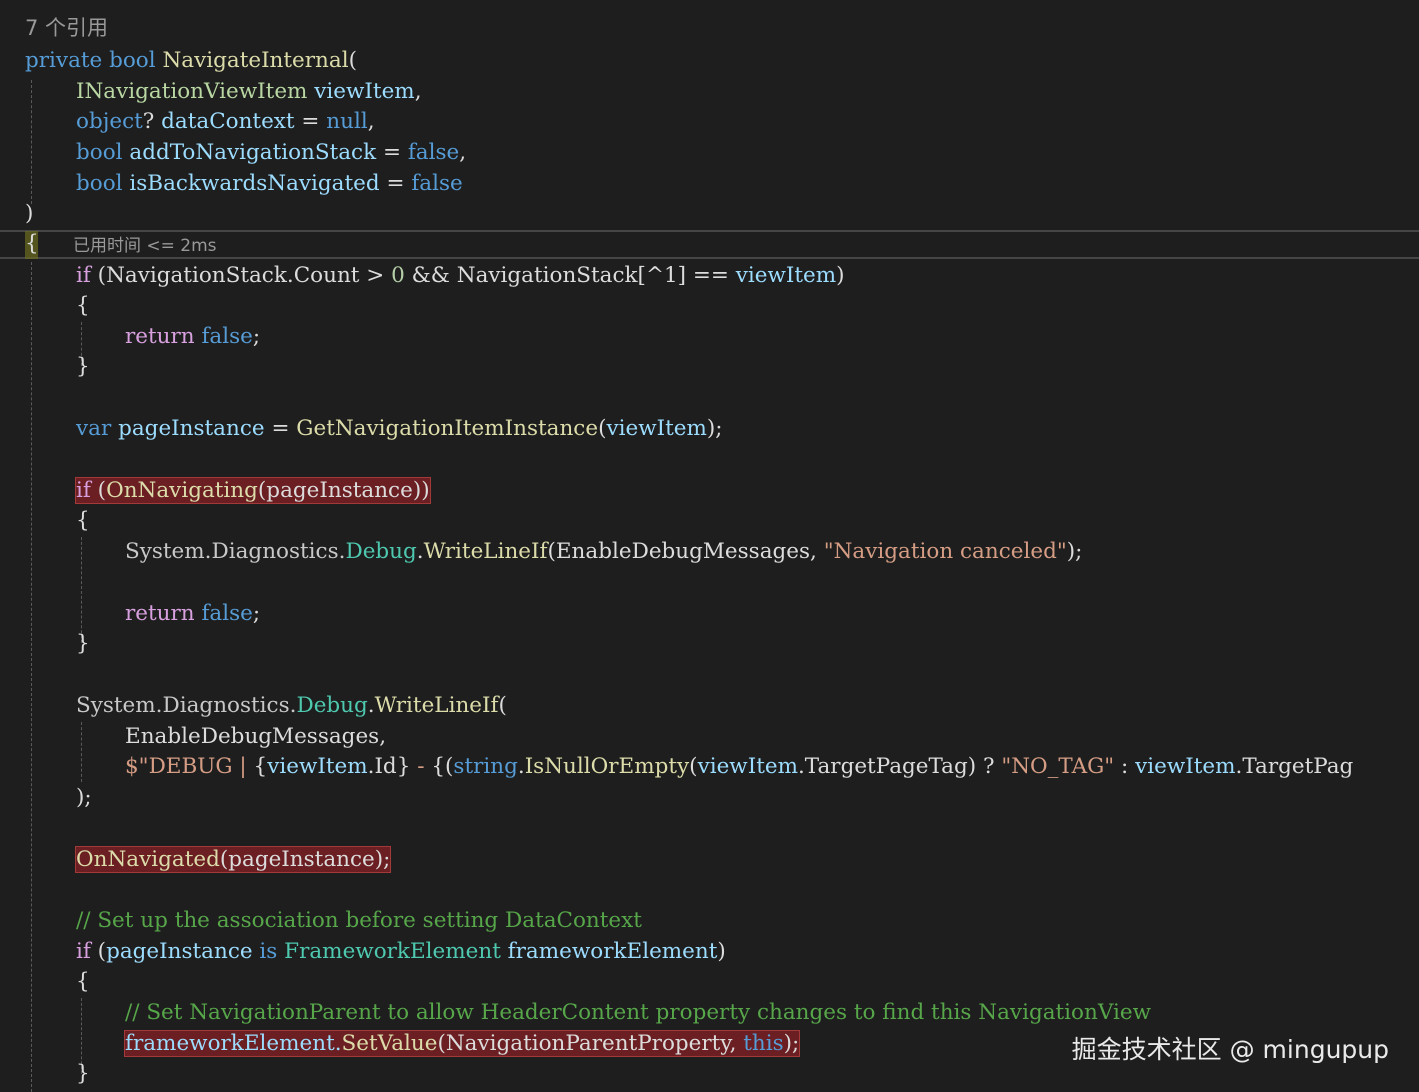 This screenshot has height=1092, width=1419. What do you see at coordinates (447, 428) in the screenshot?
I see `method-name: GetNavigationItemInstance` at bounding box center [447, 428].